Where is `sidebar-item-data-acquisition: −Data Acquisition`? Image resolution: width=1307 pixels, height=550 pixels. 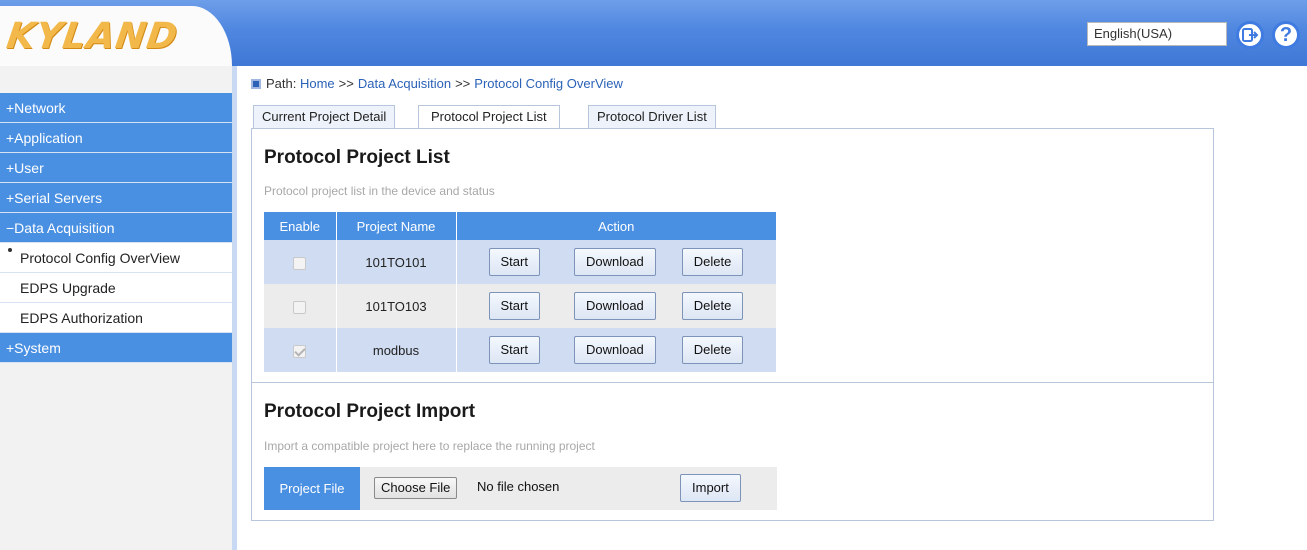 sidebar-item-data-acquisition: −Data Acquisition is located at coordinates (116, 228).